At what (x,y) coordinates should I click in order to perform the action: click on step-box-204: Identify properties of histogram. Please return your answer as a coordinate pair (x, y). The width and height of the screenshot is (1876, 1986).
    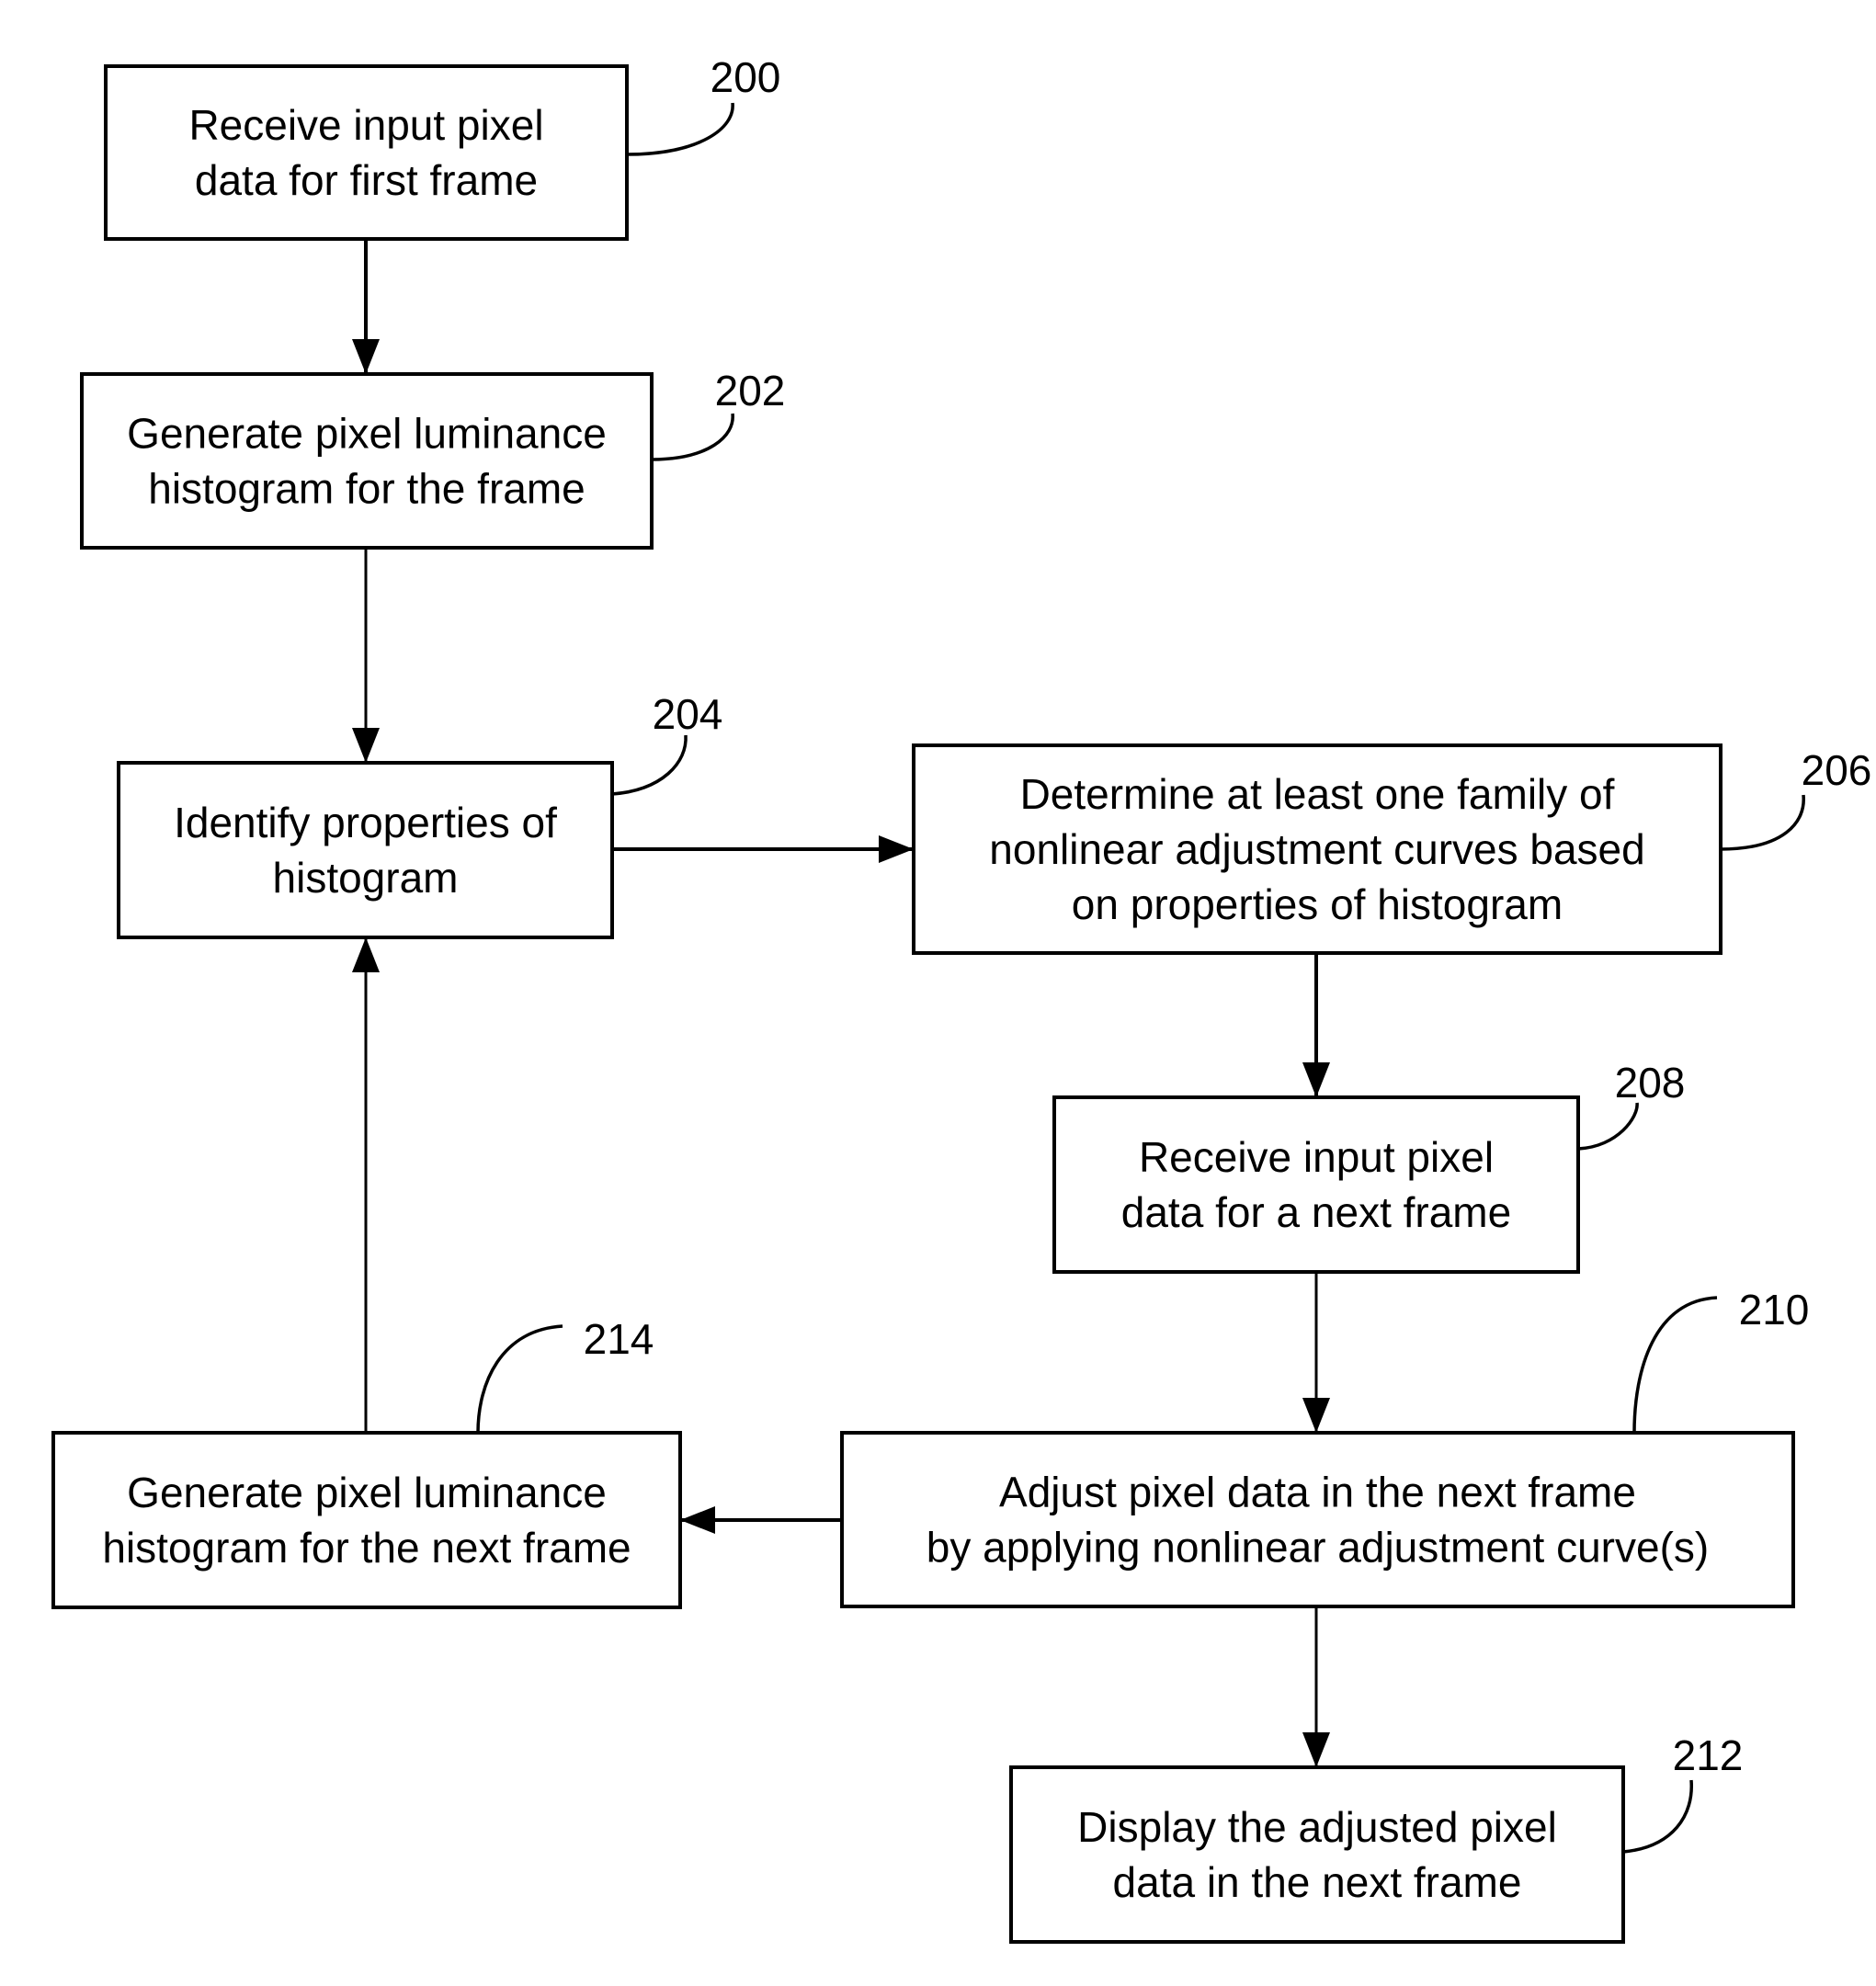
    Looking at the image, I should click on (365, 850).